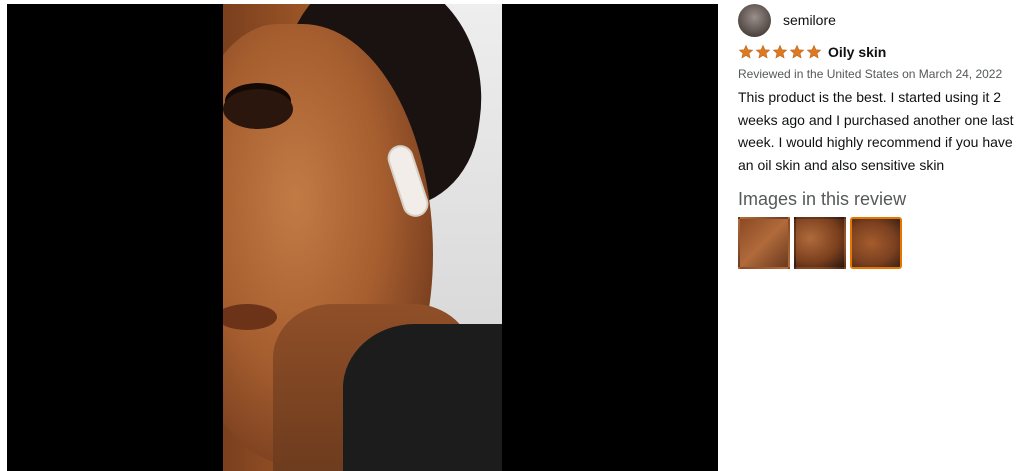  Describe the element at coordinates (879, 20) in the screenshot. I see `reviewer: semilore` at that location.